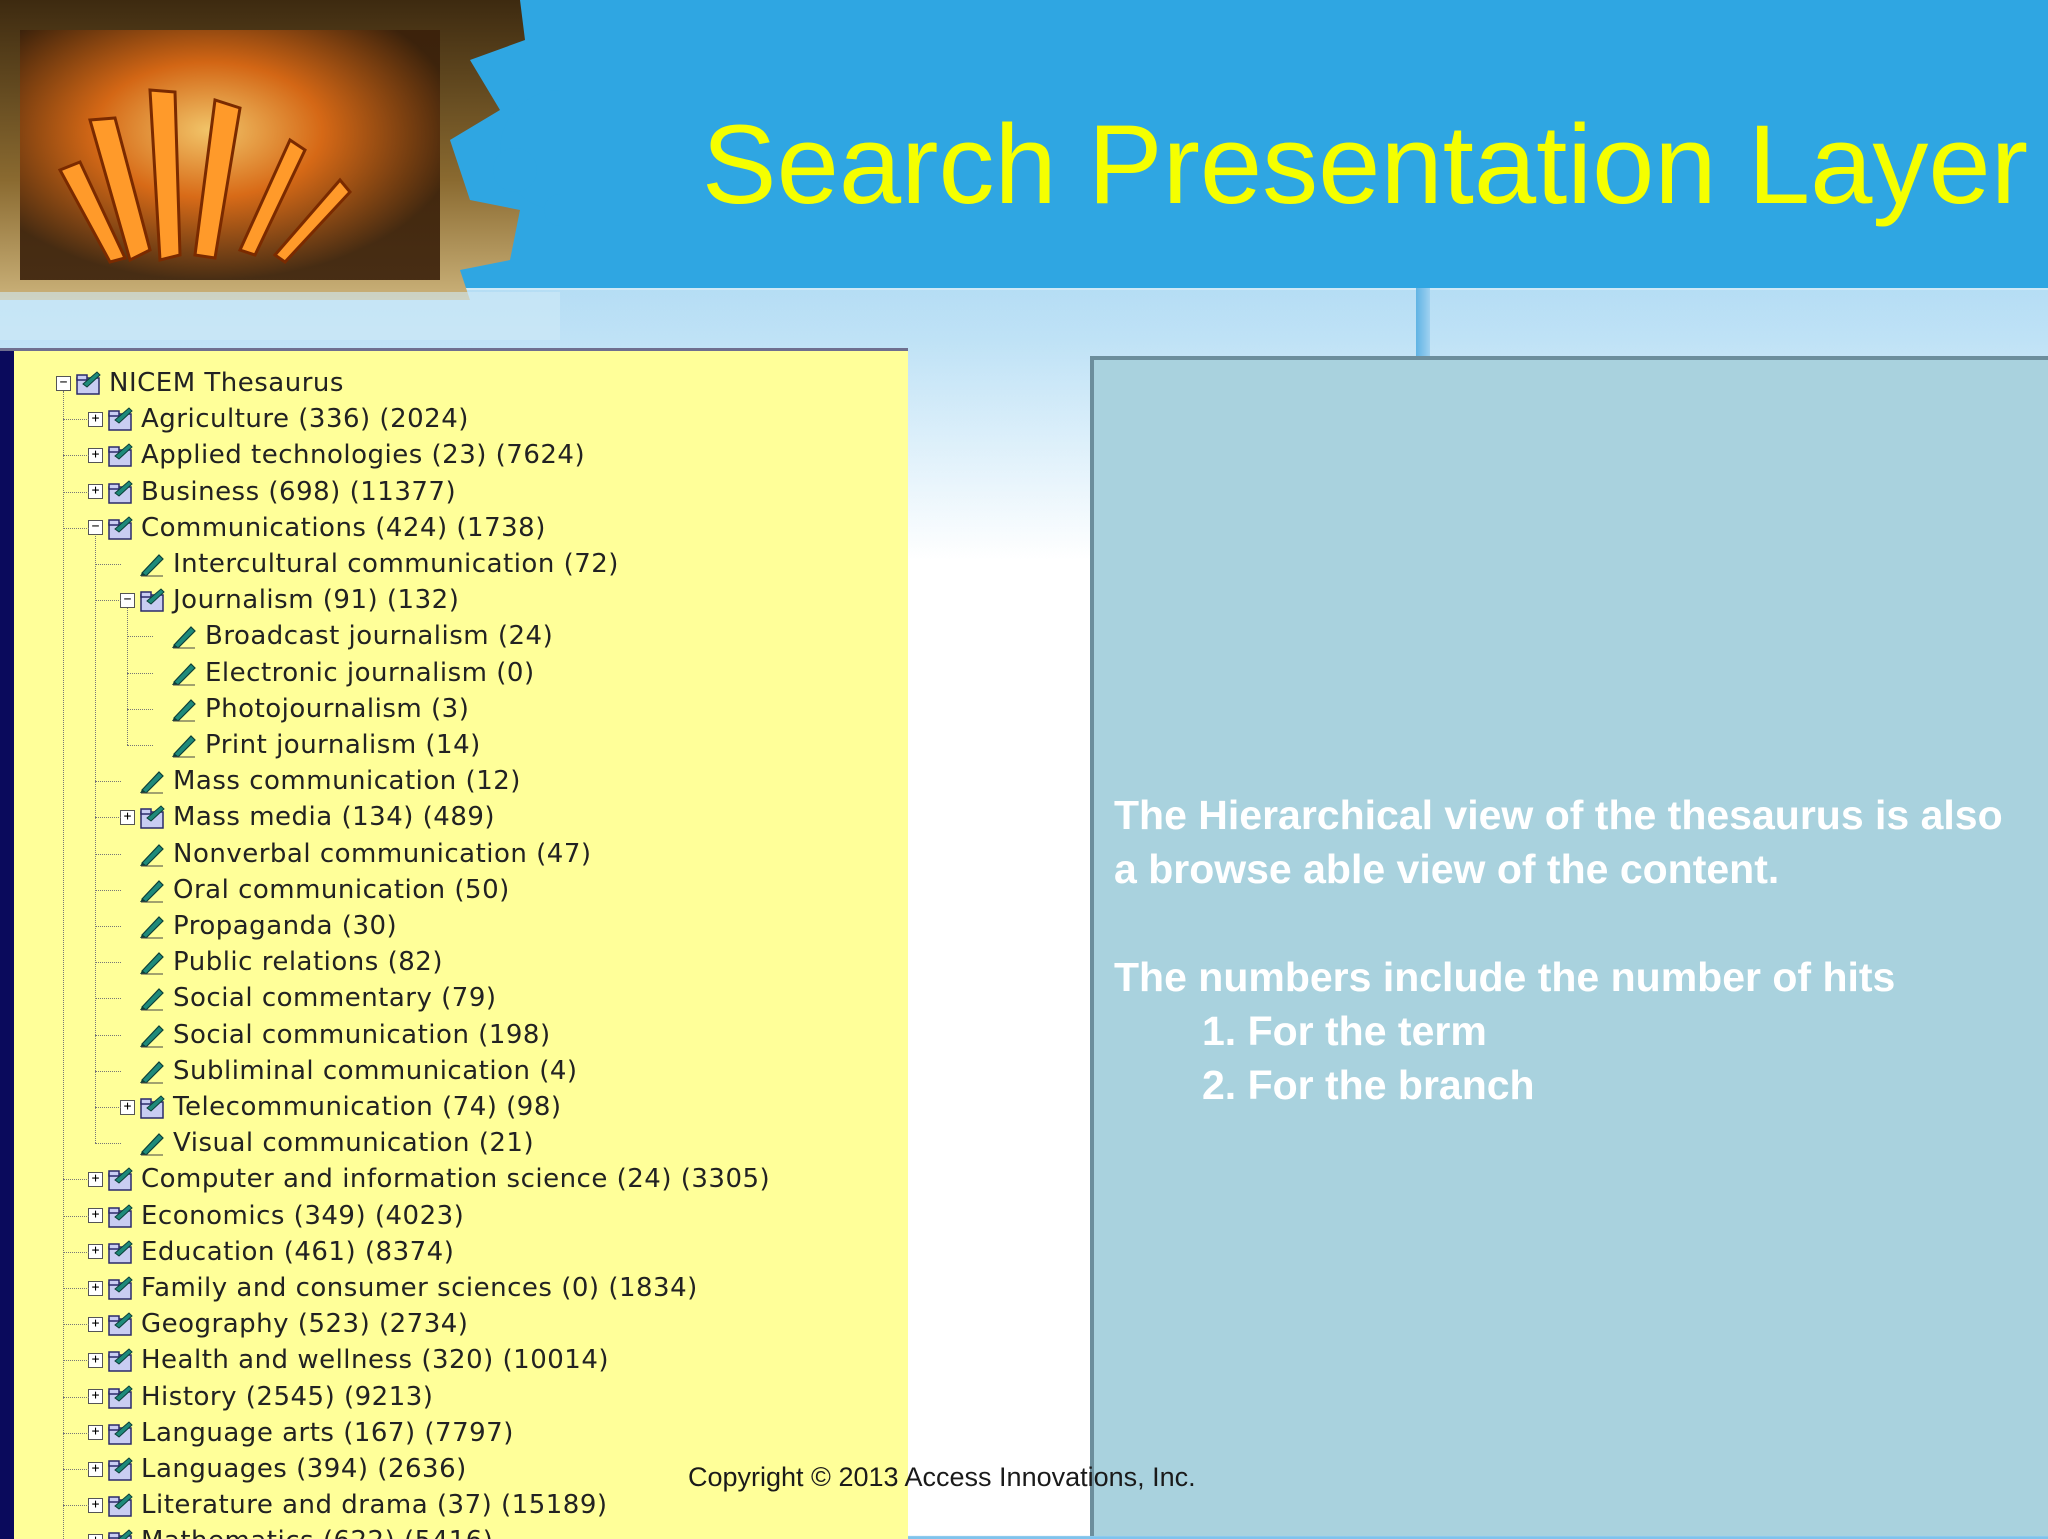  I want to click on tree-node: + Health and wellness (320) (10014), so click(348, 1360).